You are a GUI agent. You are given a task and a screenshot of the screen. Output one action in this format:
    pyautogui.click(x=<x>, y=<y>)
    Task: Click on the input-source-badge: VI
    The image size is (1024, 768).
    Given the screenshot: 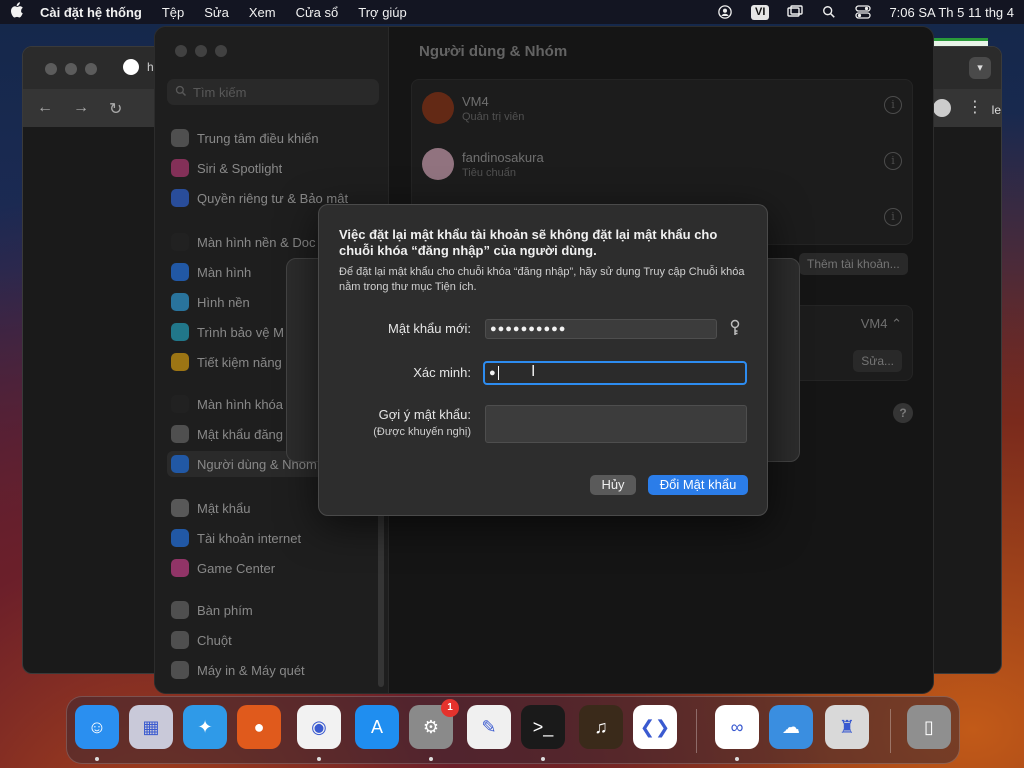 What is the action you would take?
    pyautogui.click(x=760, y=12)
    